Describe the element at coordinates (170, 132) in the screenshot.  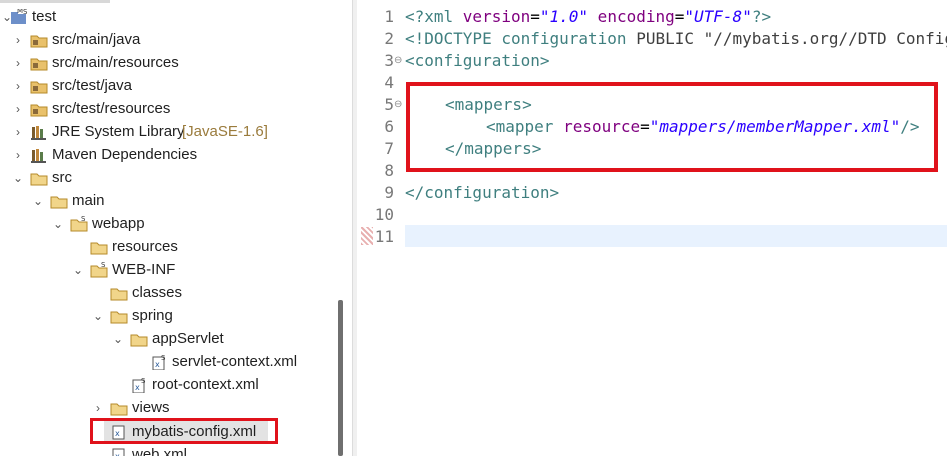
I see `tree-item-jre-system-library: › JRE System Library [JavaSE-1.6]` at that location.